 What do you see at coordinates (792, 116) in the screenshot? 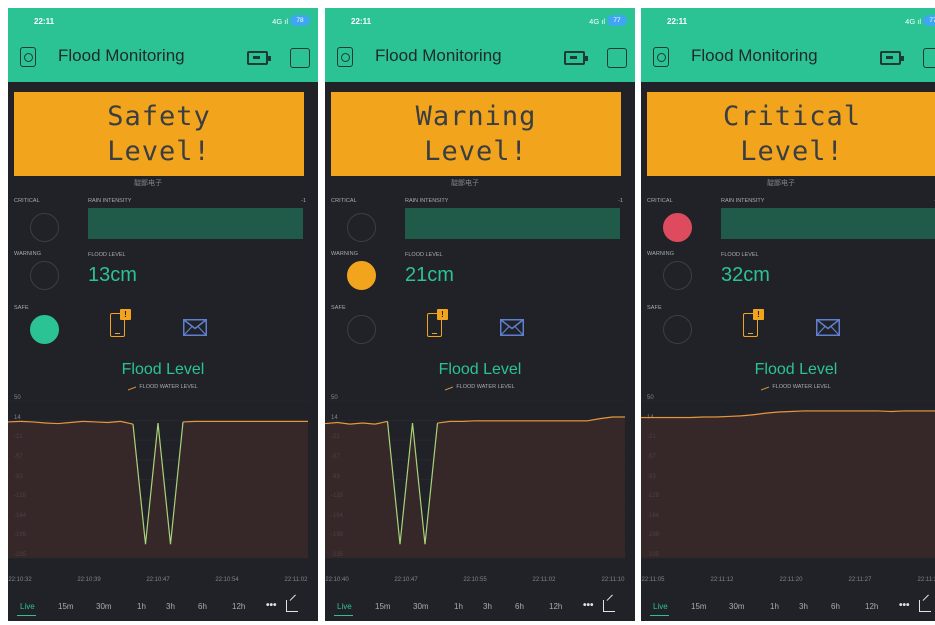
I see `lcd-line-1: Critical` at bounding box center [792, 116].